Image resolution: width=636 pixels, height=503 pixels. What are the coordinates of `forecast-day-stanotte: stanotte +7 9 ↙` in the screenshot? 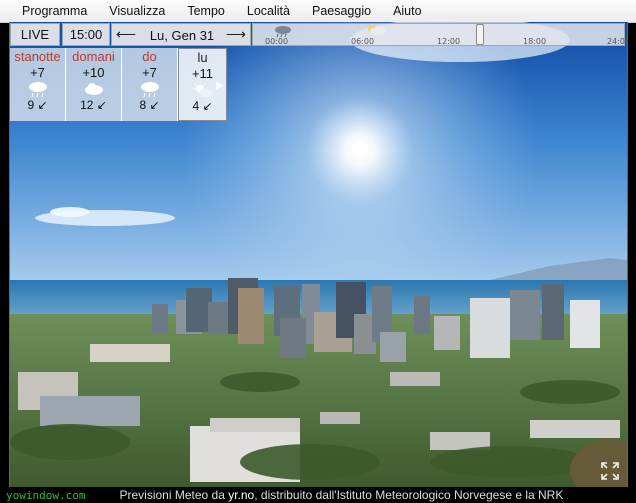 It's located at (38, 84).